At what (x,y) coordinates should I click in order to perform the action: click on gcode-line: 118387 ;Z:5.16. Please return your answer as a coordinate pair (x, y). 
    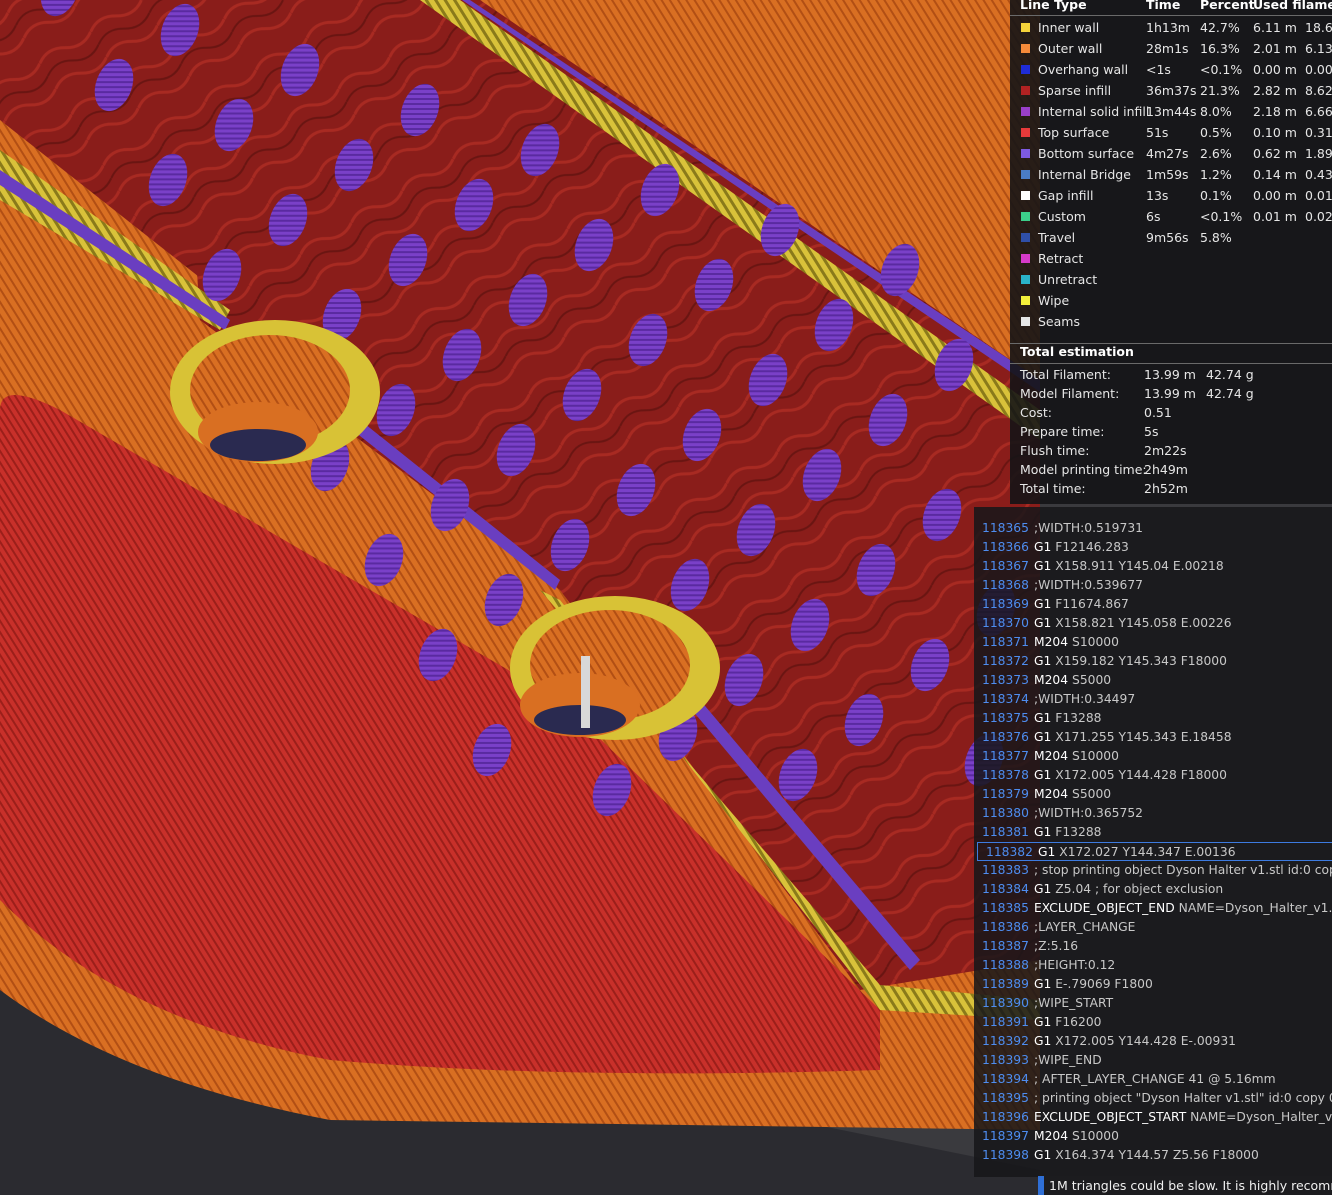
    Looking at the image, I should click on (1153, 946).